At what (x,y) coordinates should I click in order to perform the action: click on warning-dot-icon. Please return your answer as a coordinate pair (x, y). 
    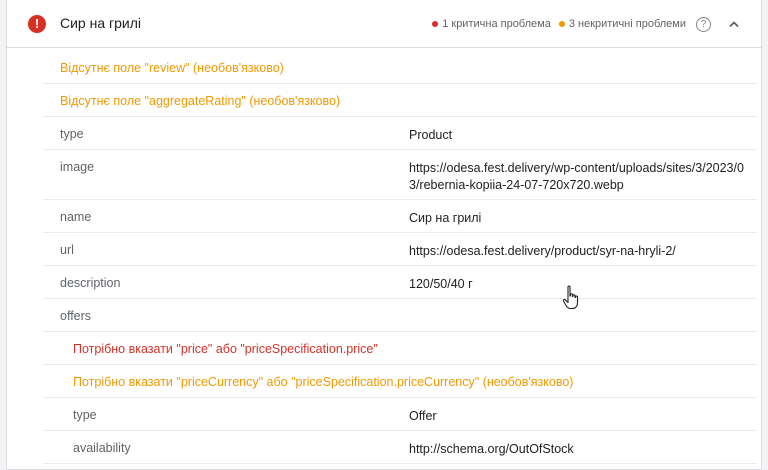
    Looking at the image, I should click on (561, 24).